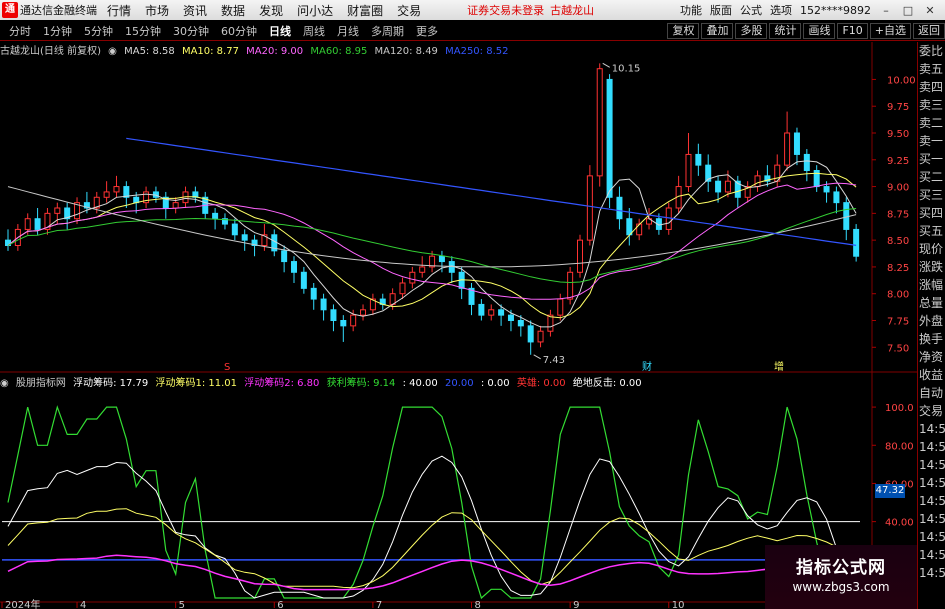  What do you see at coordinates (119, 10) in the screenshot?
I see `menu-item-hangqing: 行情` at bounding box center [119, 10].